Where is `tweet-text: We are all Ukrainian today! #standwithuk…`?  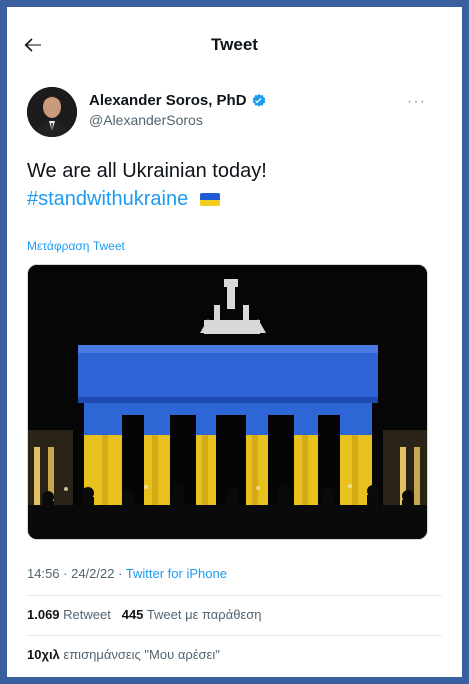 tweet-text: We are all Ukrainian today! #standwithuk… is located at coordinates (147, 185).